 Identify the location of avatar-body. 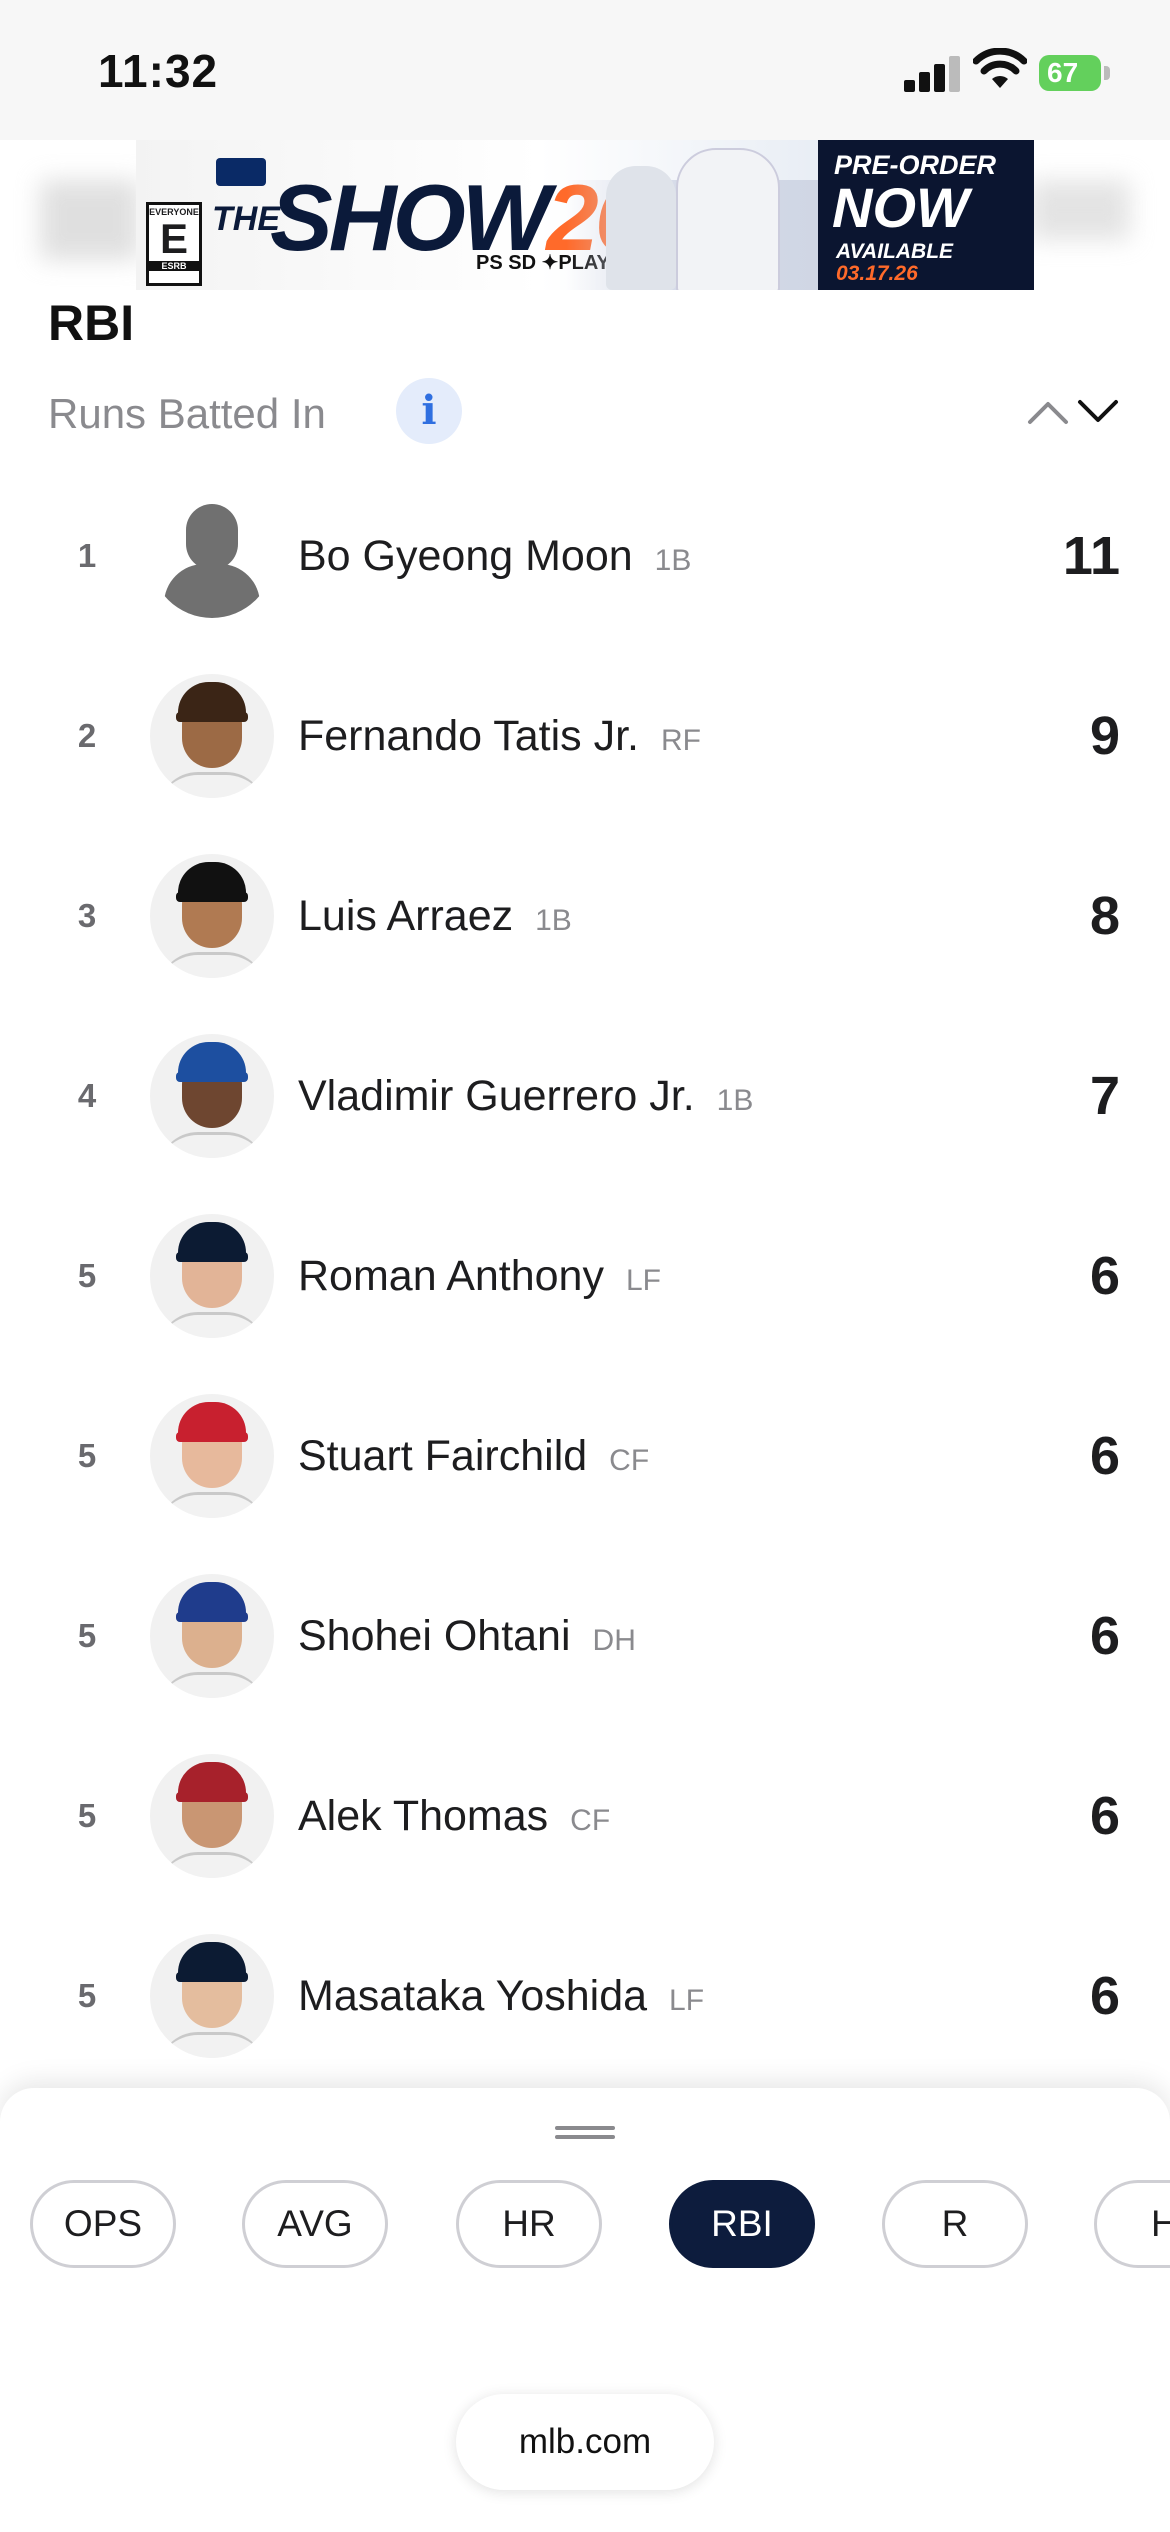
(212, 591).